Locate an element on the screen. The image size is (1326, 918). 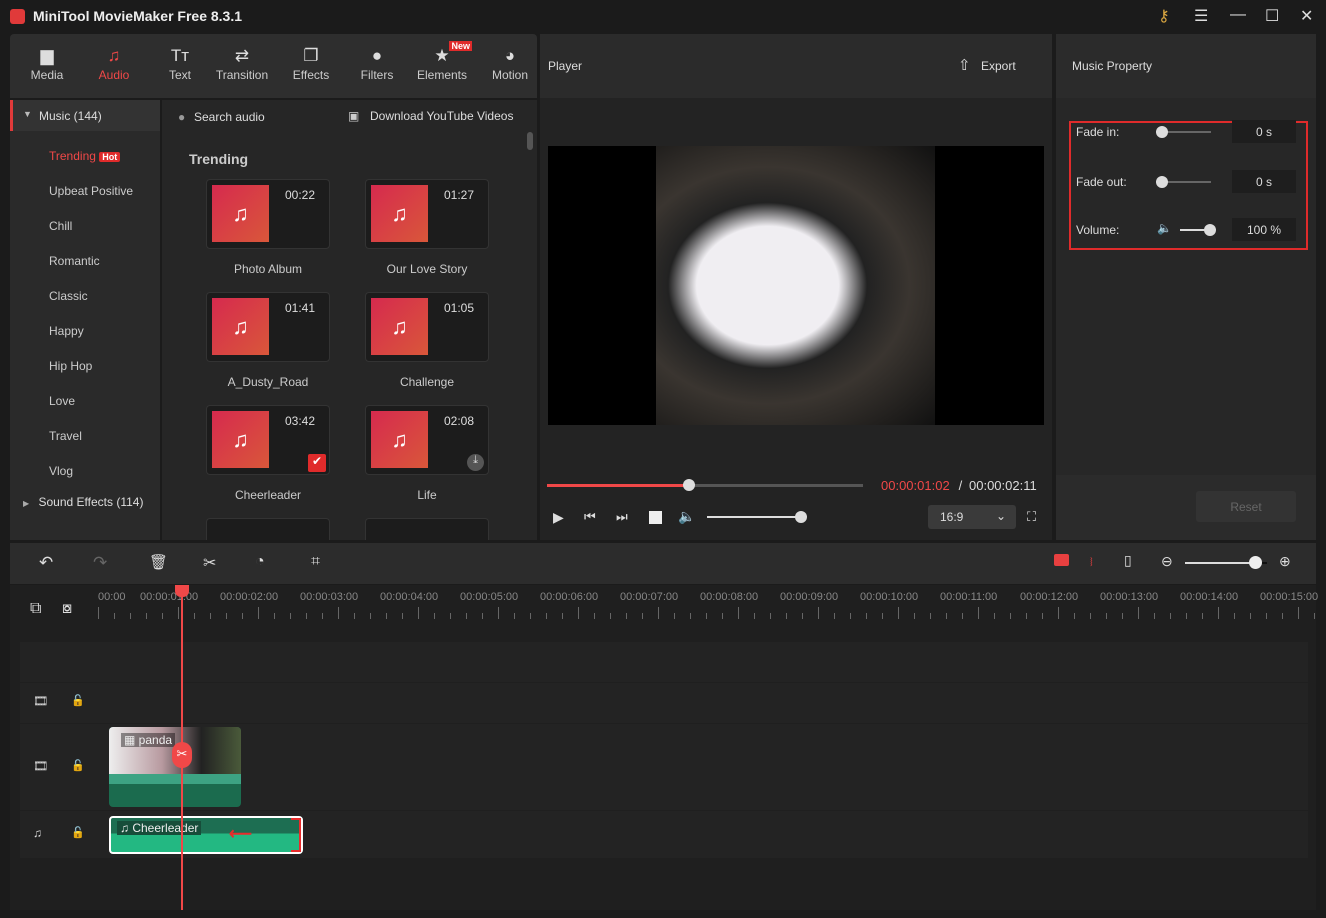
sidebar-item-music: ▼ Music (144) is located at coordinates (85, 115).